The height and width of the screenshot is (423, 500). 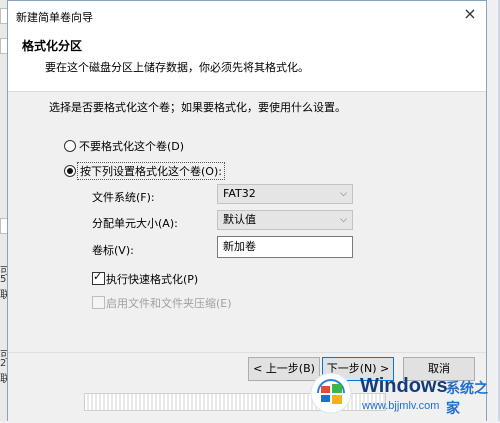 What do you see at coordinates (70, 146) in the screenshot?
I see `no-format-radio` at bounding box center [70, 146].